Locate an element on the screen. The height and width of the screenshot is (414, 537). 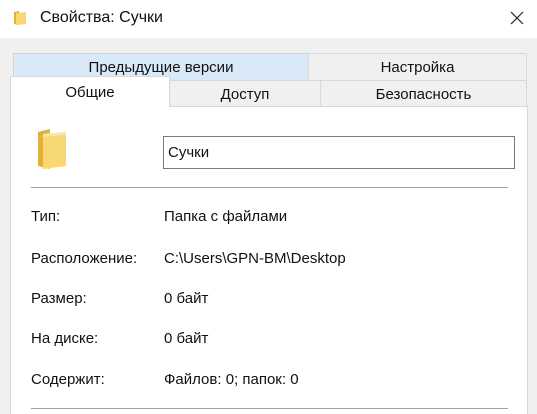
contains-label: Содержит: is located at coordinates (68, 379).